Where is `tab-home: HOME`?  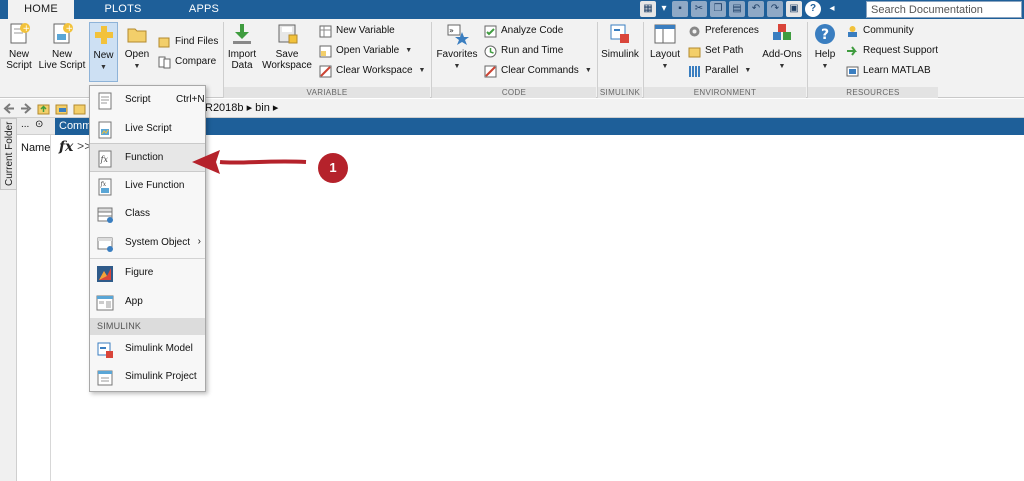 tab-home: HOME is located at coordinates (41, 9).